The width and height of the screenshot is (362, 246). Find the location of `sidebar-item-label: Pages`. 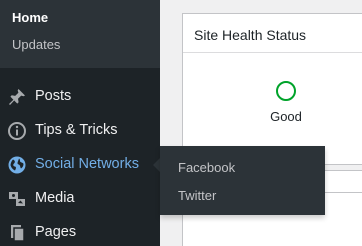

sidebar-item-label: Pages is located at coordinates (56, 232).